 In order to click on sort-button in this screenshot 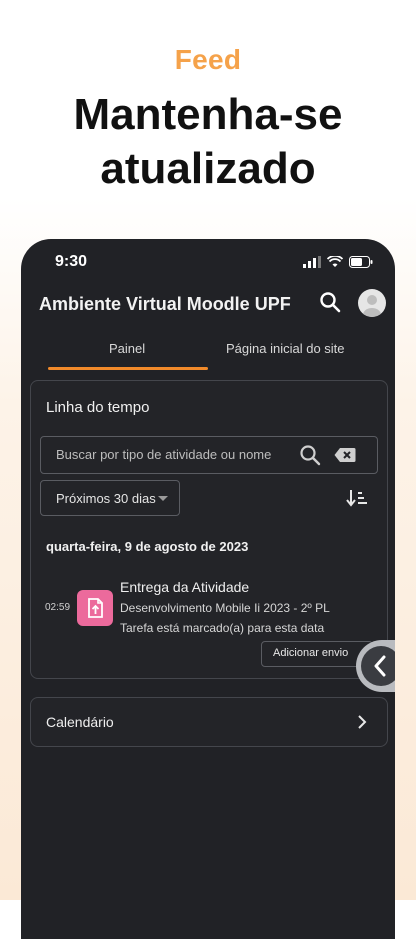, I will do `click(357, 498)`.